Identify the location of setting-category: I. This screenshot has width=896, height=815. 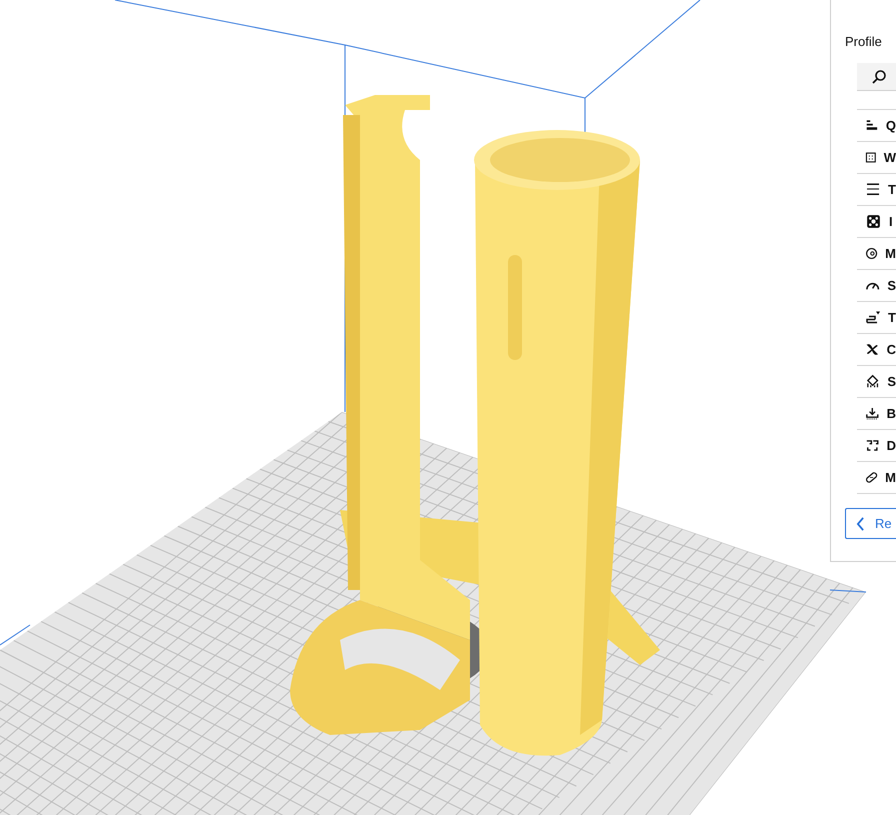
(876, 222).